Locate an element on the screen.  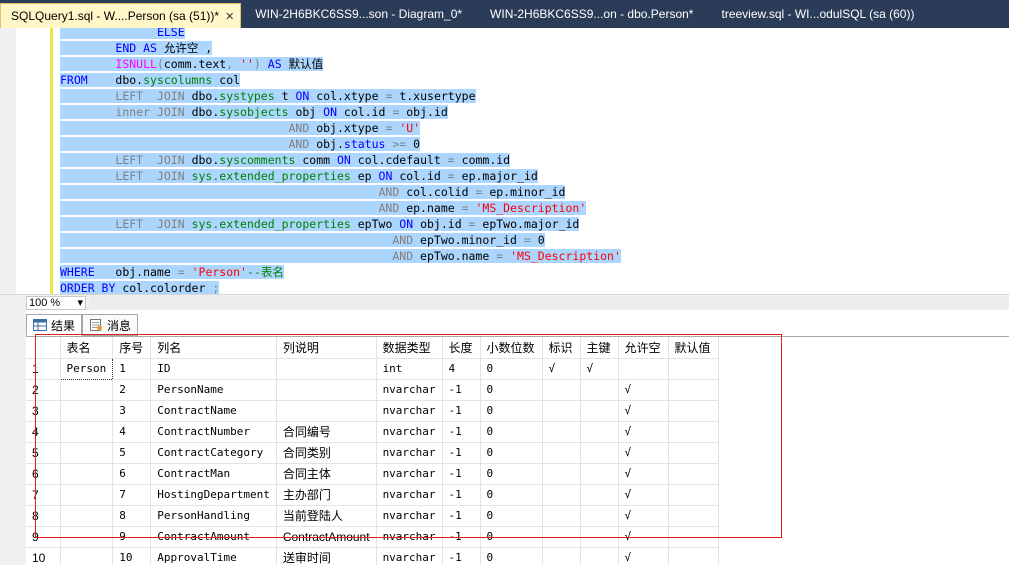
grid-cell: ContractName is located at coordinates (213, 411).